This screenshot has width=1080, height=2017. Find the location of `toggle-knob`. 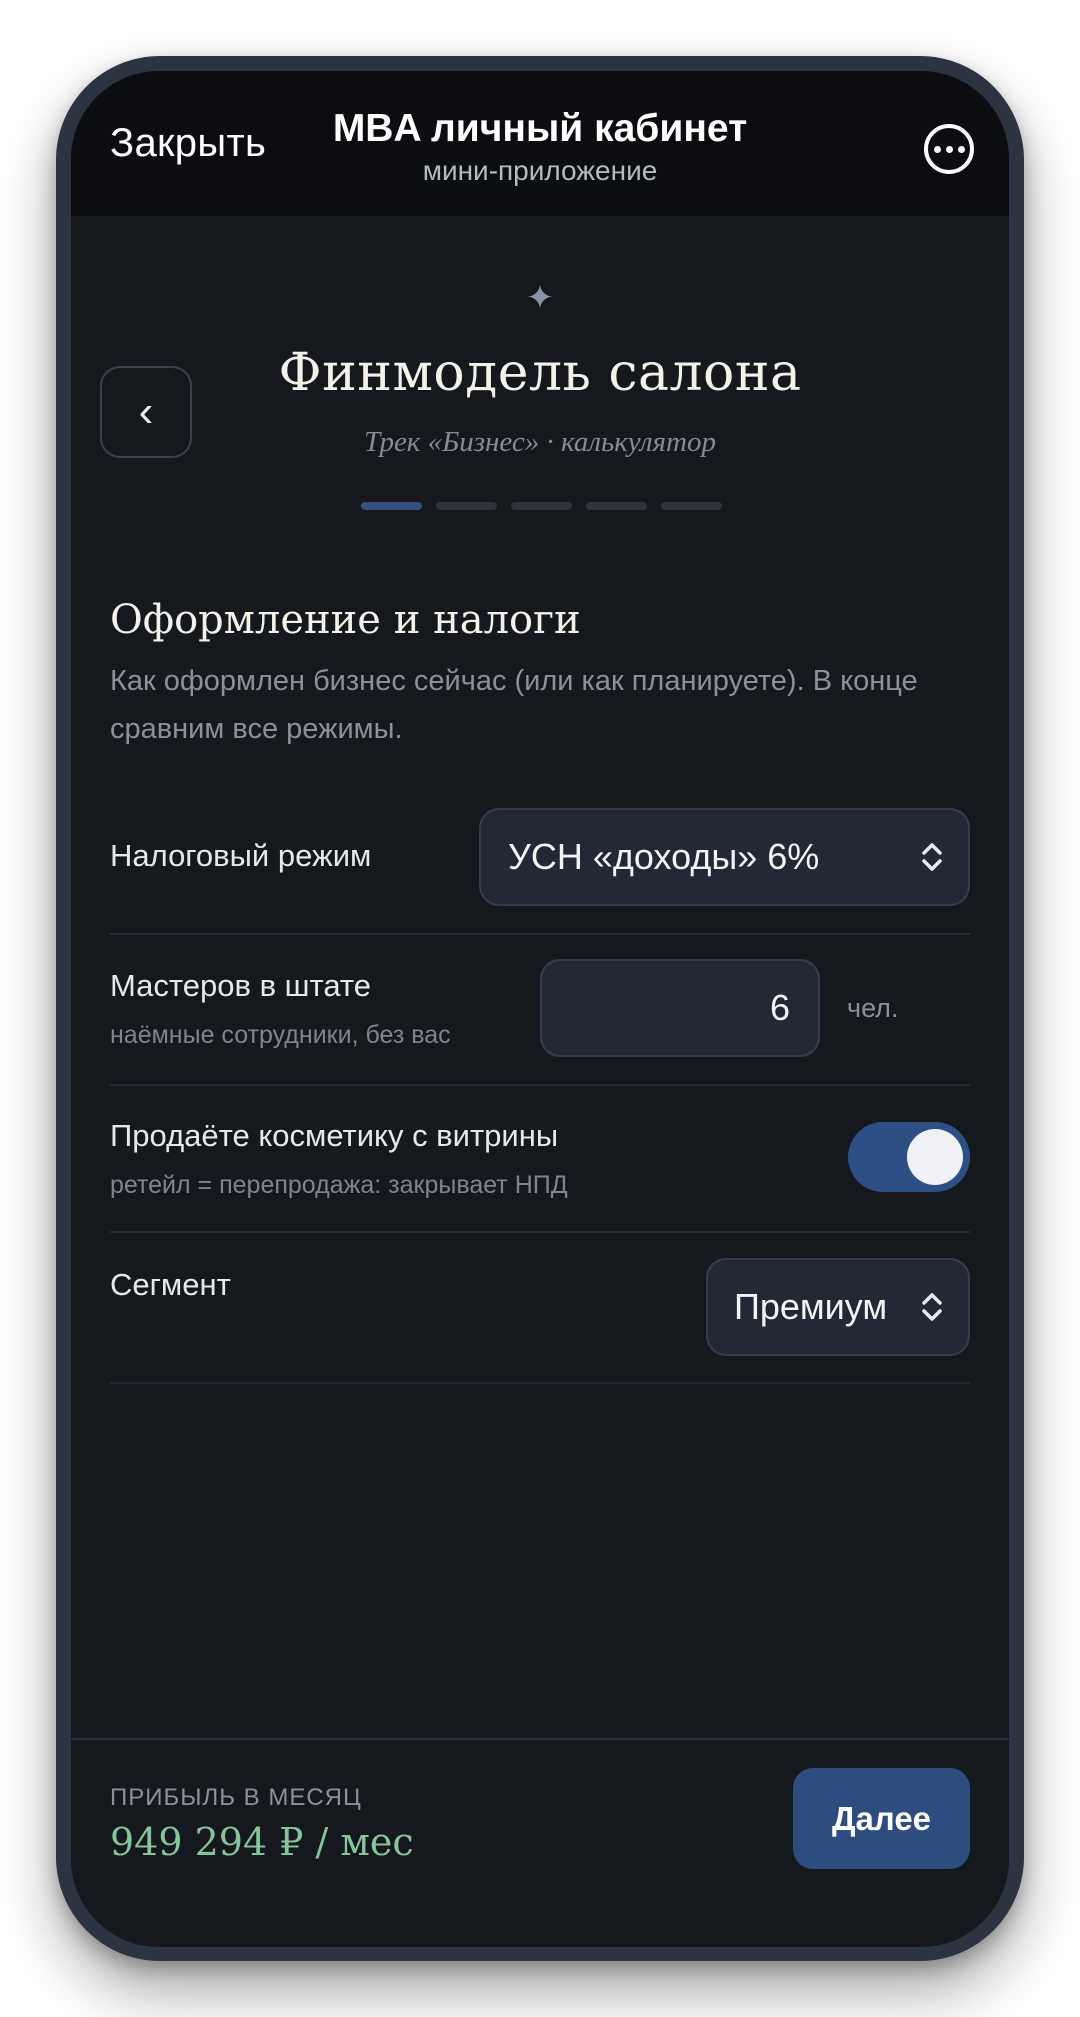

toggle-knob is located at coordinates (935, 1157).